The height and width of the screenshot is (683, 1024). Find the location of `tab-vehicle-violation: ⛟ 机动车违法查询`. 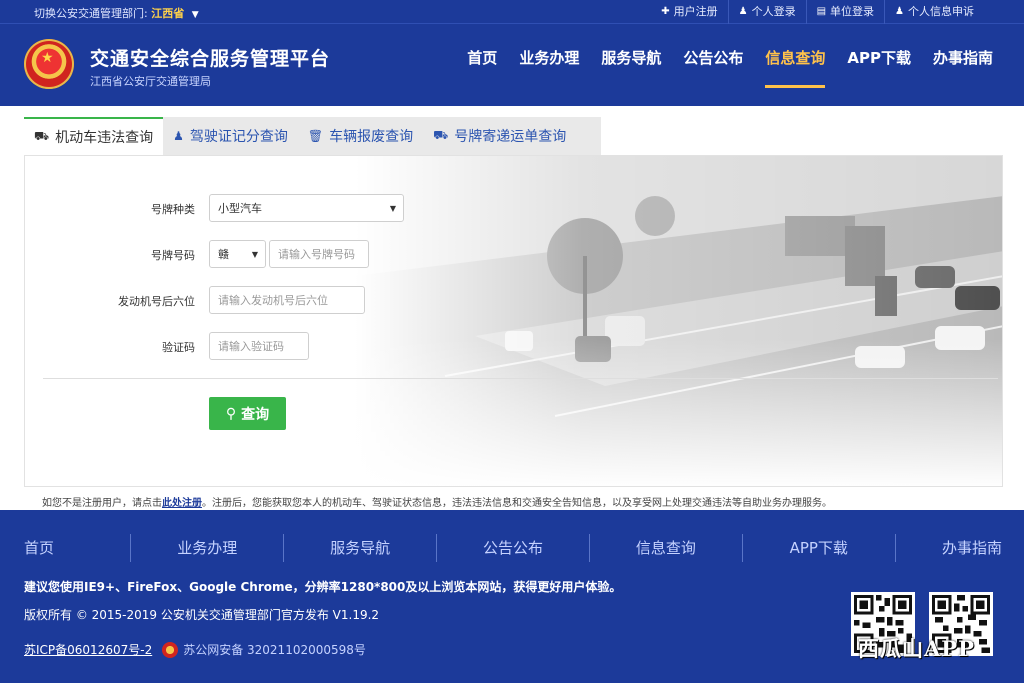

tab-vehicle-violation: ⛟ 机动车违法查询 is located at coordinates (94, 136).